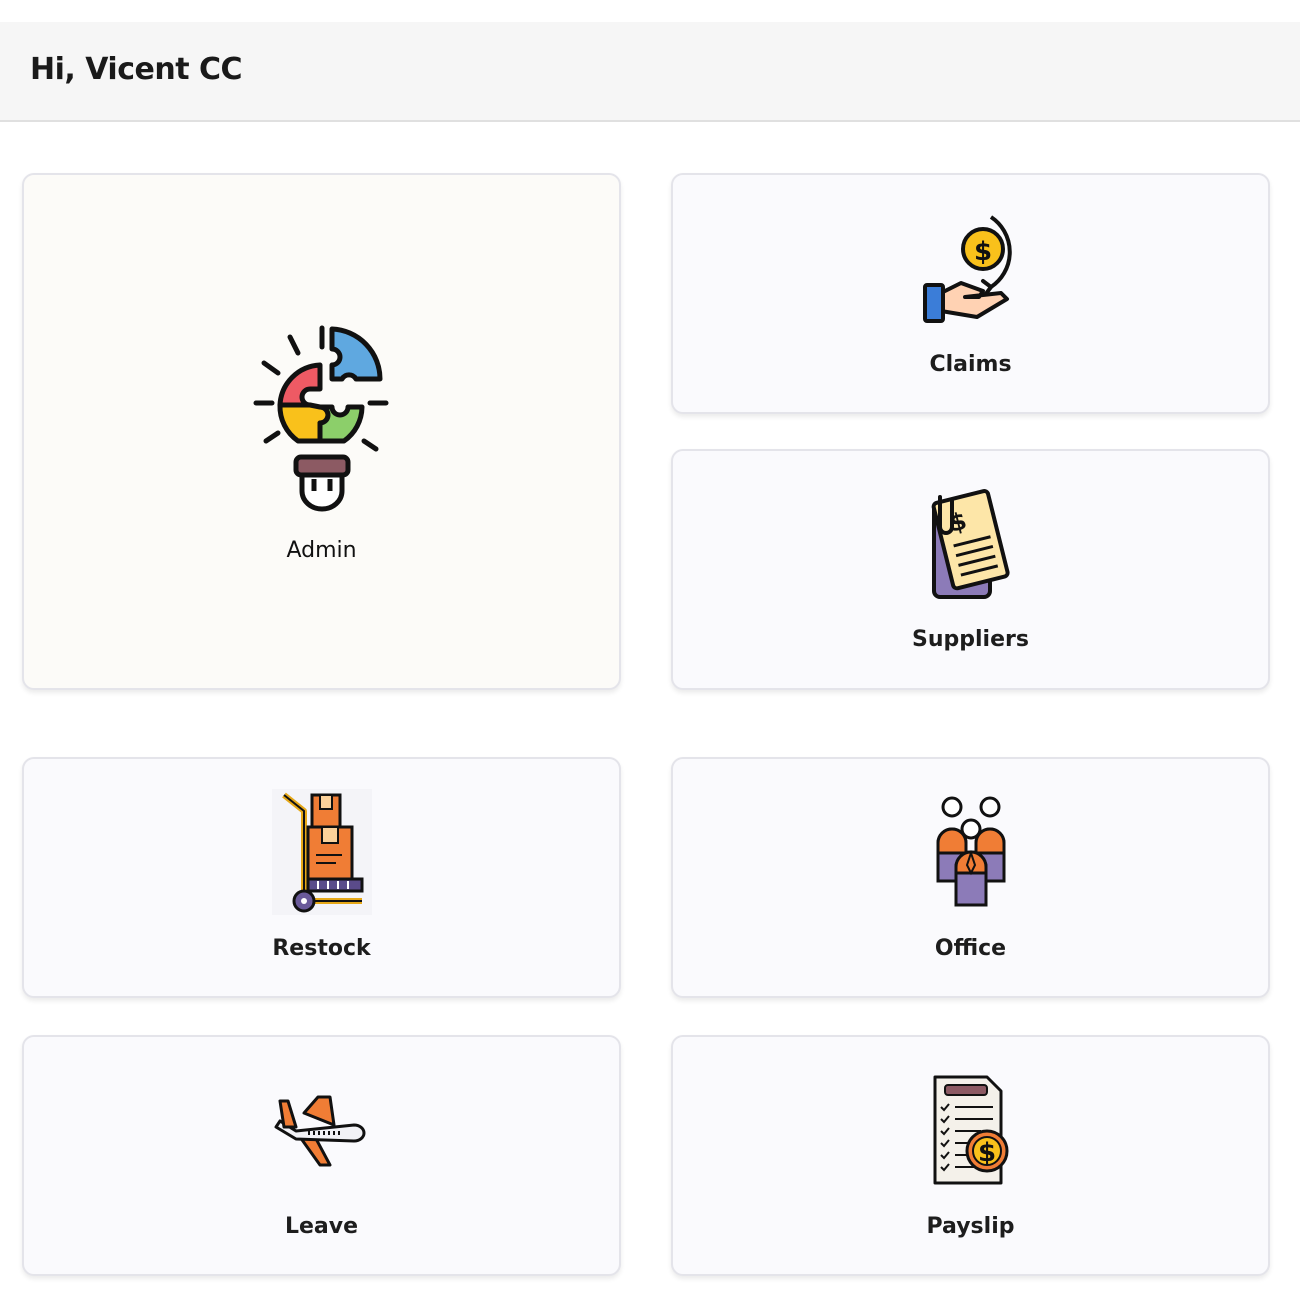 The image size is (1300, 1300). I want to click on header-bar: Hi, Vicent CC, so click(650, 72).